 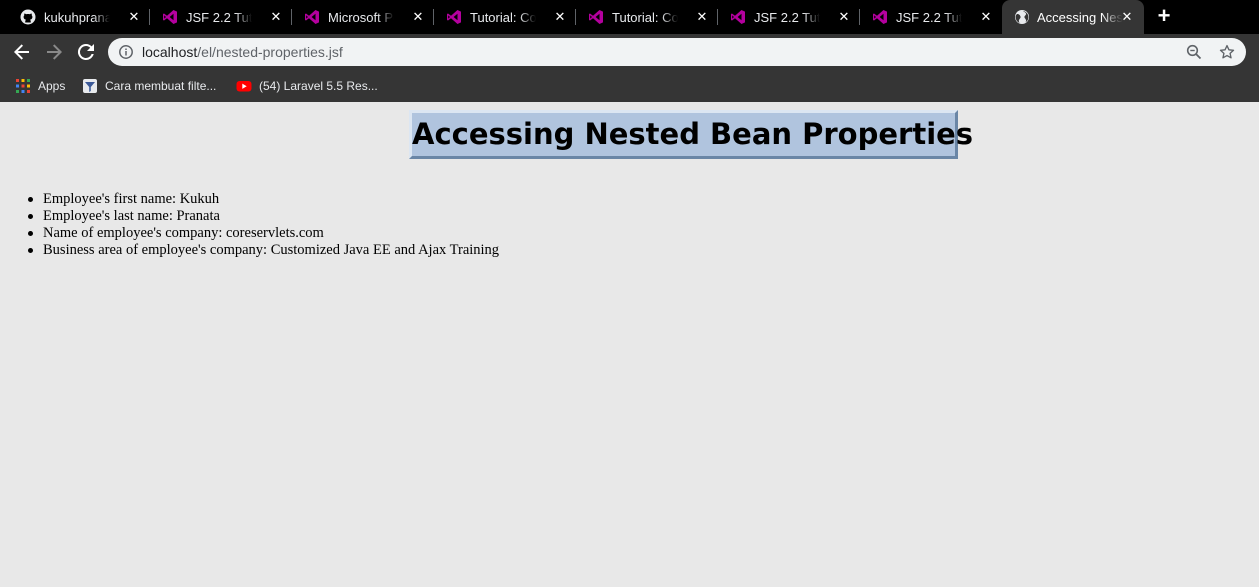 I want to click on tab-github: kukuhpranata/ ✕, so click(x=75, y=17).